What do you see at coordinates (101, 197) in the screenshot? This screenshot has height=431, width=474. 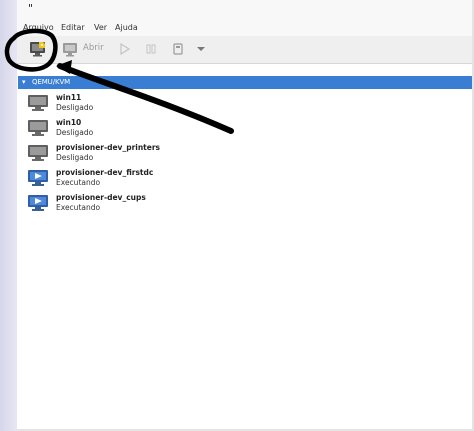 I see `vm-name: provisioner-dev_cups` at bounding box center [101, 197].